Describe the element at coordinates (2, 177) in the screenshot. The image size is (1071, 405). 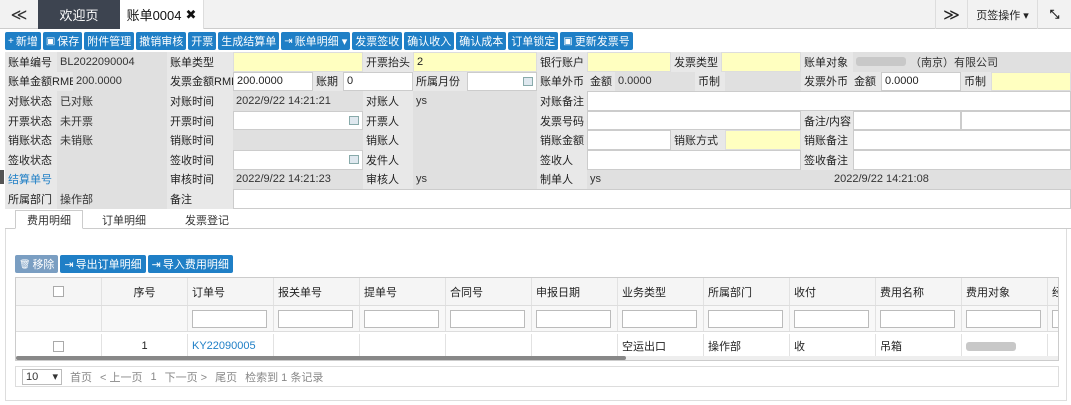
I see `side-collapse-handle` at that location.